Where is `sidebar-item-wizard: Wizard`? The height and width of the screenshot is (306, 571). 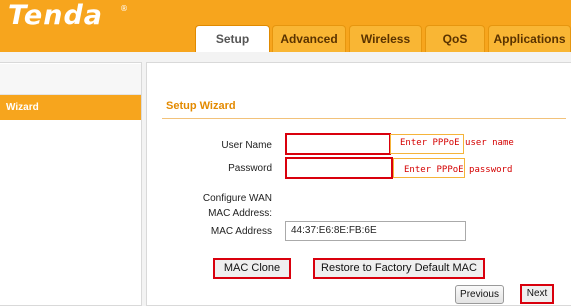 sidebar-item-wizard: Wizard is located at coordinates (70, 107).